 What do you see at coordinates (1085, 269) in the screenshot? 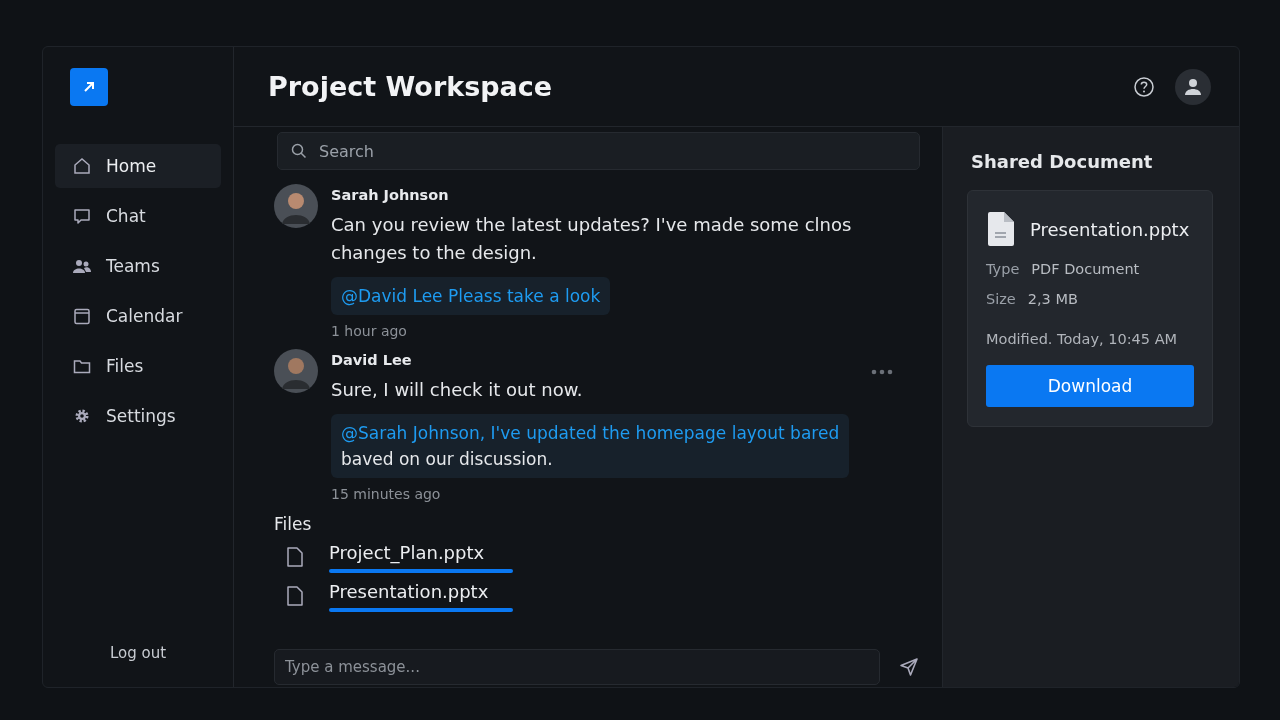
I see `detail-value: PDF Document` at bounding box center [1085, 269].